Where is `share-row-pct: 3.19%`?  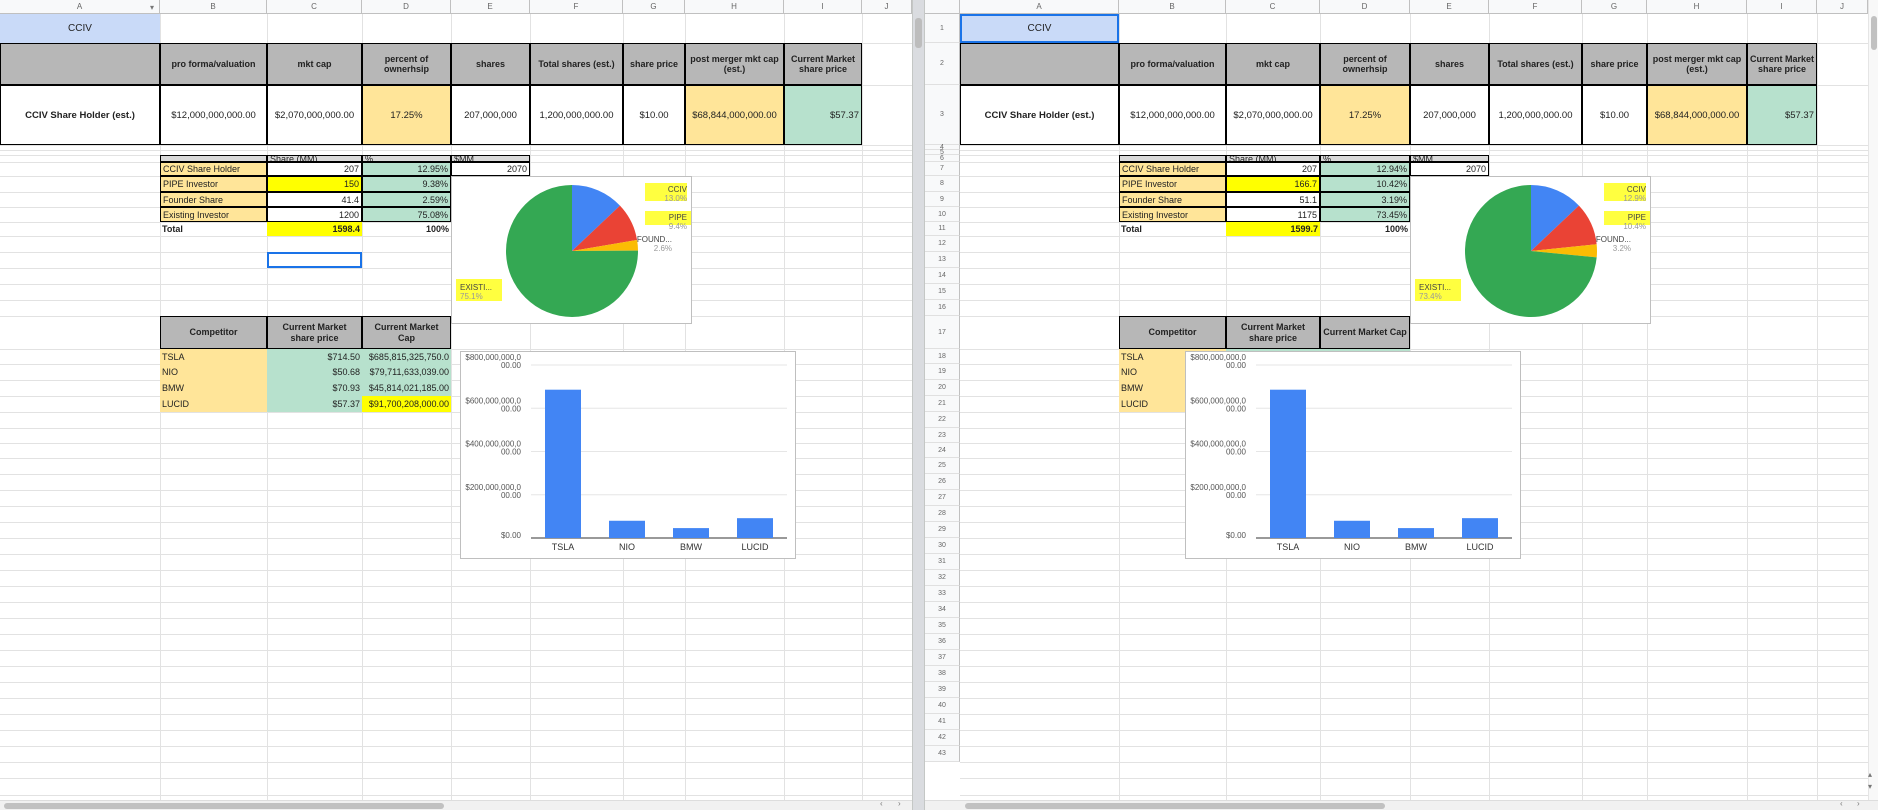 share-row-pct: 3.19% is located at coordinates (1365, 199).